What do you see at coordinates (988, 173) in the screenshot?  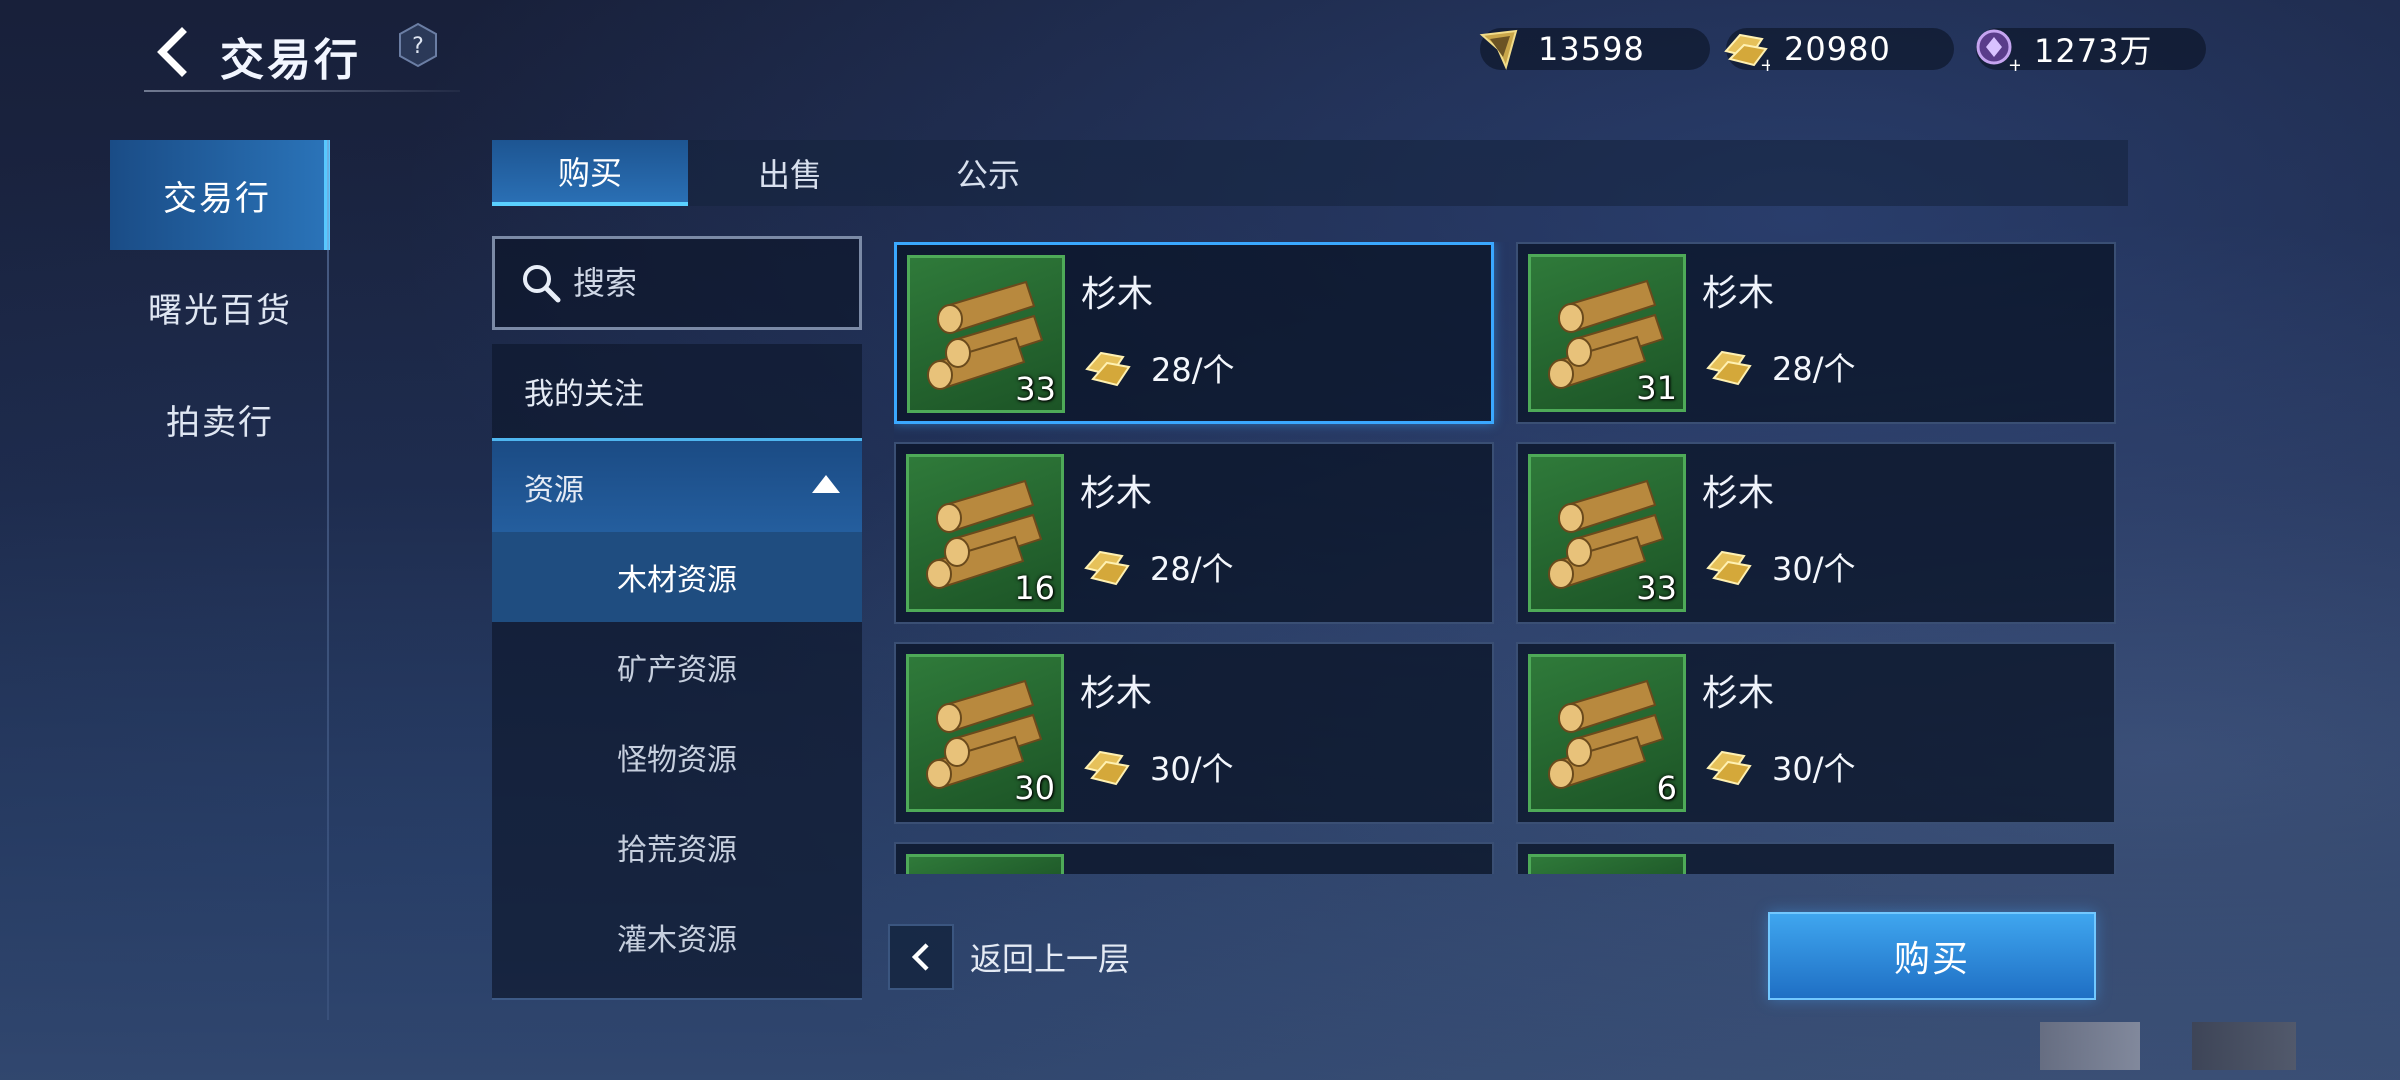 I see `tab-notice: 公示` at bounding box center [988, 173].